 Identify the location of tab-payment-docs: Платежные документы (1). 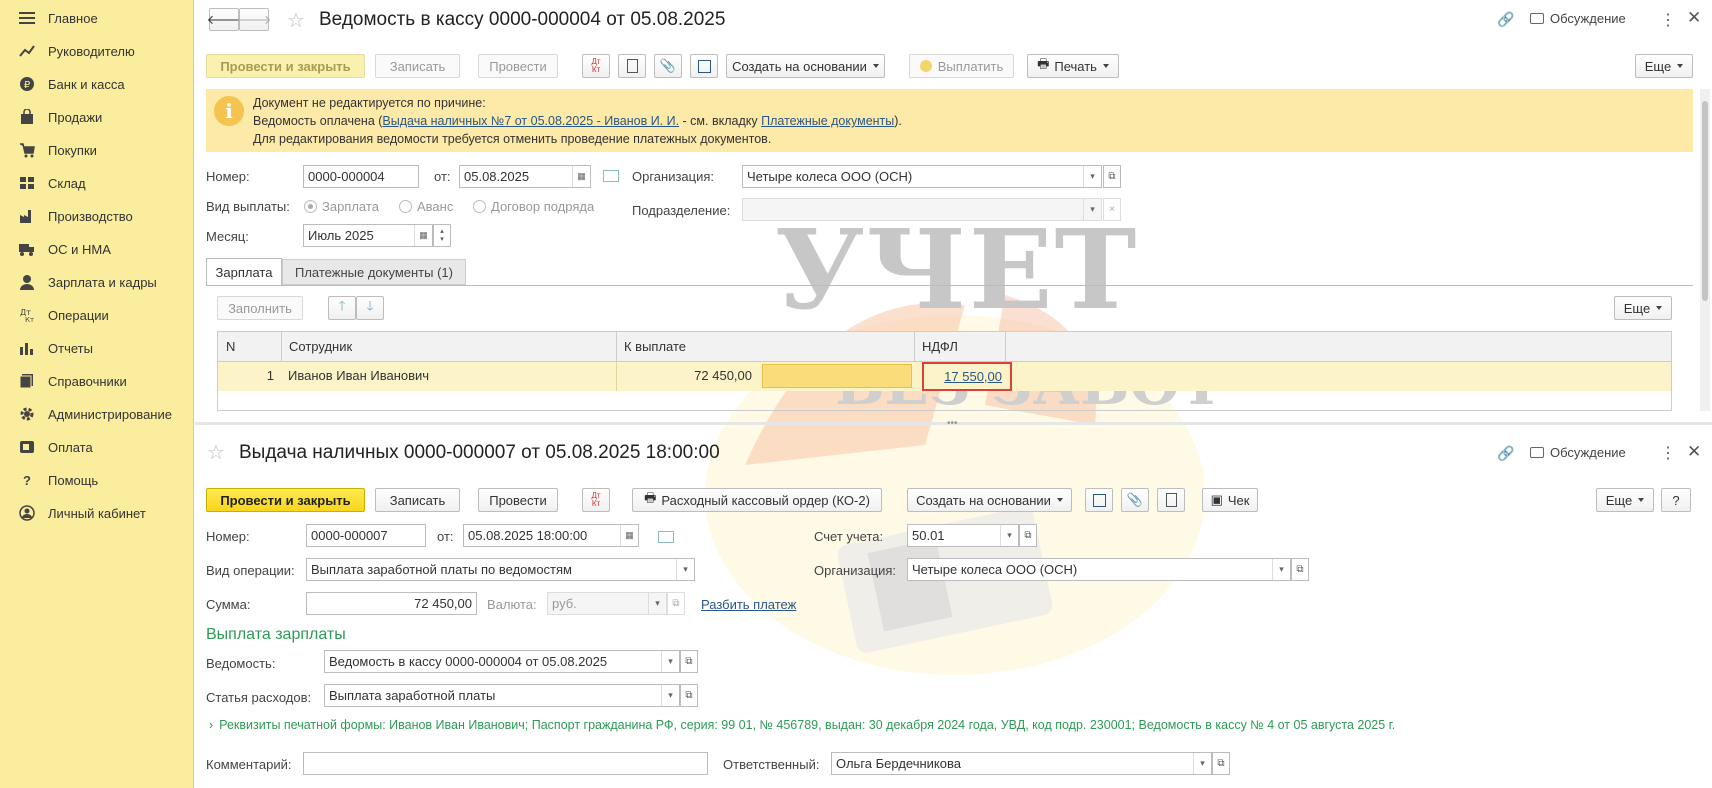
(374, 272).